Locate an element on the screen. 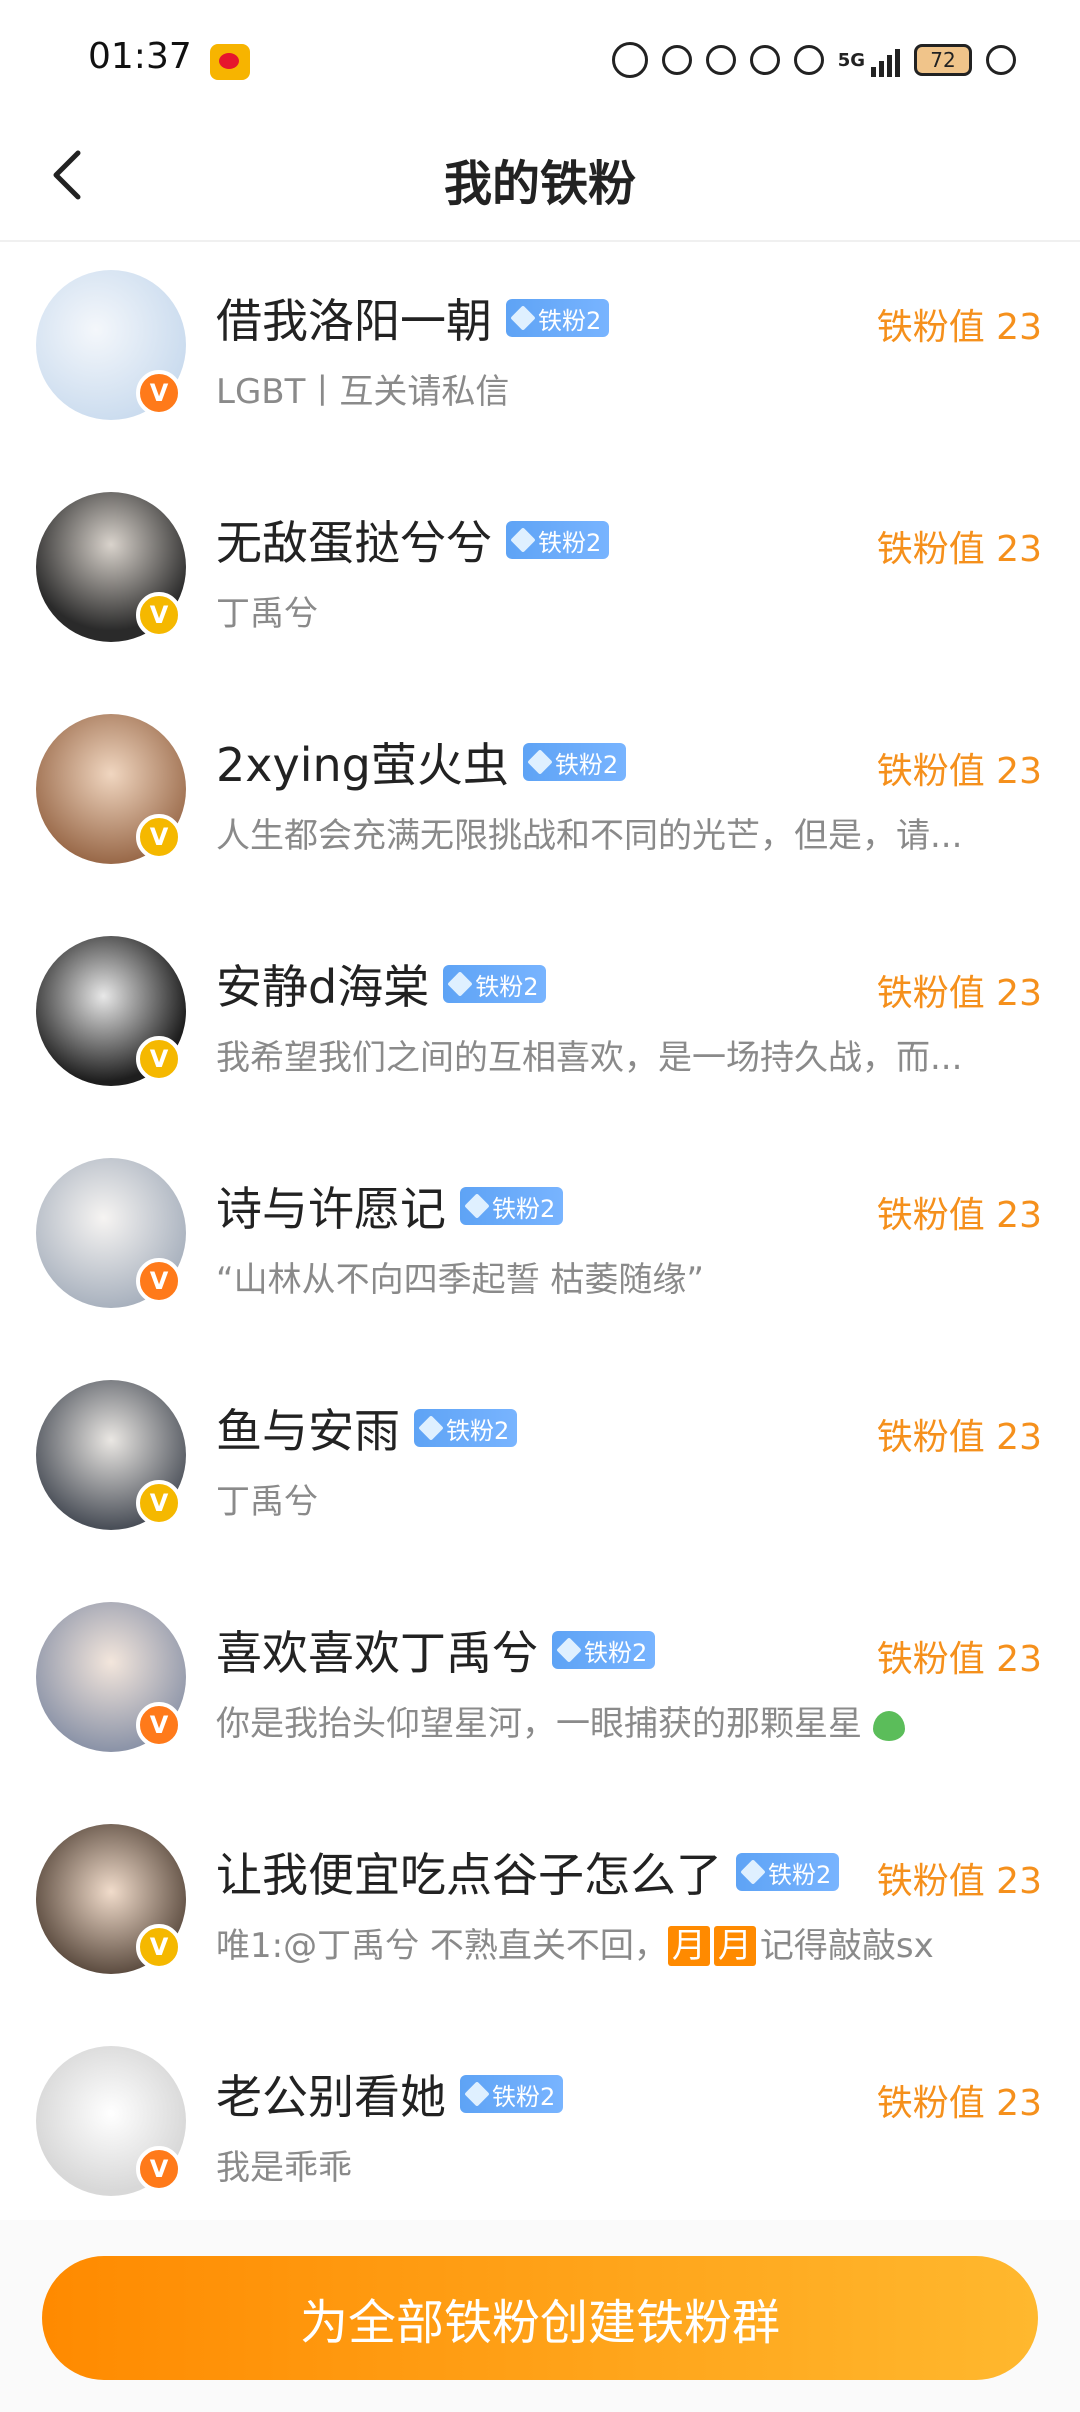  fan-name: 安静d海棠 is located at coordinates (323, 987).